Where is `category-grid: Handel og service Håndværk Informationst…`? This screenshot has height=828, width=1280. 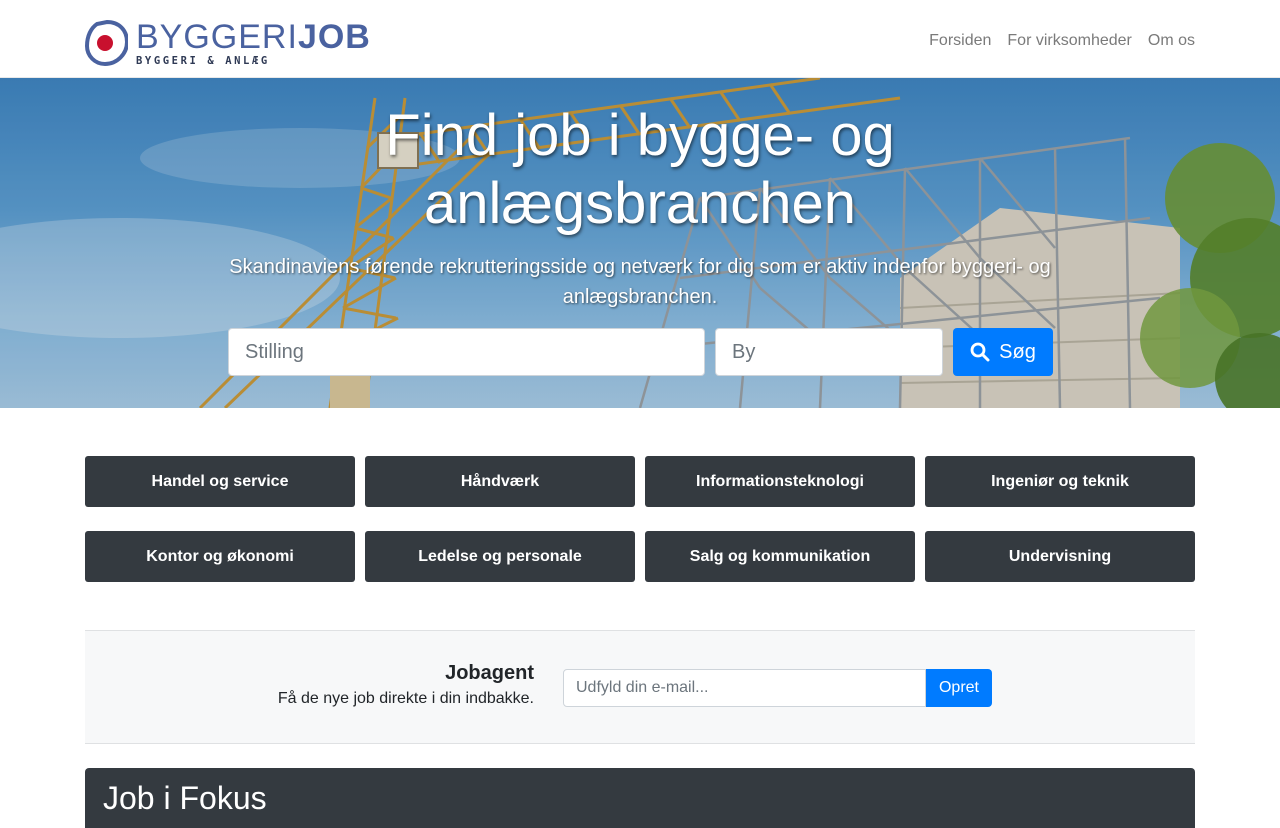
category-grid: Handel og service Håndværk Informationst… is located at coordinates (640, 519).